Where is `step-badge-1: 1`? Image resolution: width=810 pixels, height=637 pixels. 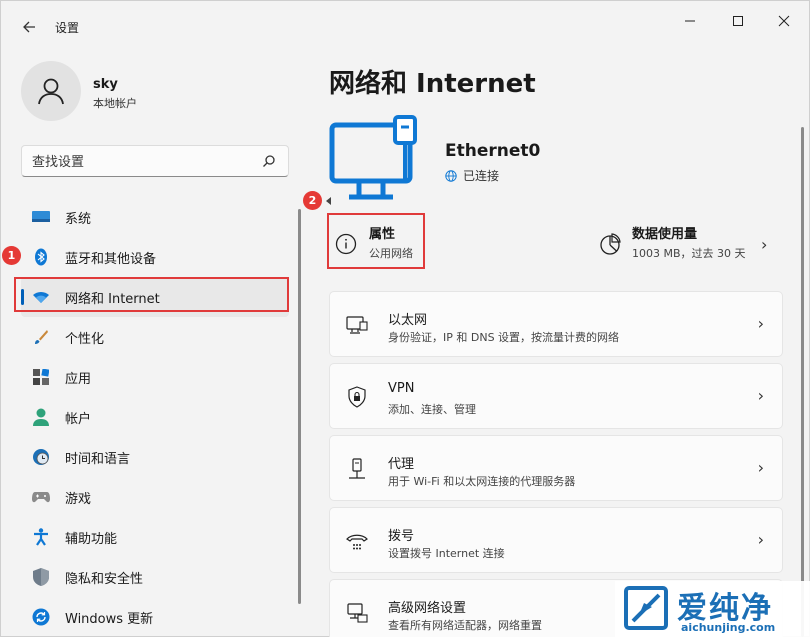
step-badge-1: 1 is located at coordinates (11, 255).